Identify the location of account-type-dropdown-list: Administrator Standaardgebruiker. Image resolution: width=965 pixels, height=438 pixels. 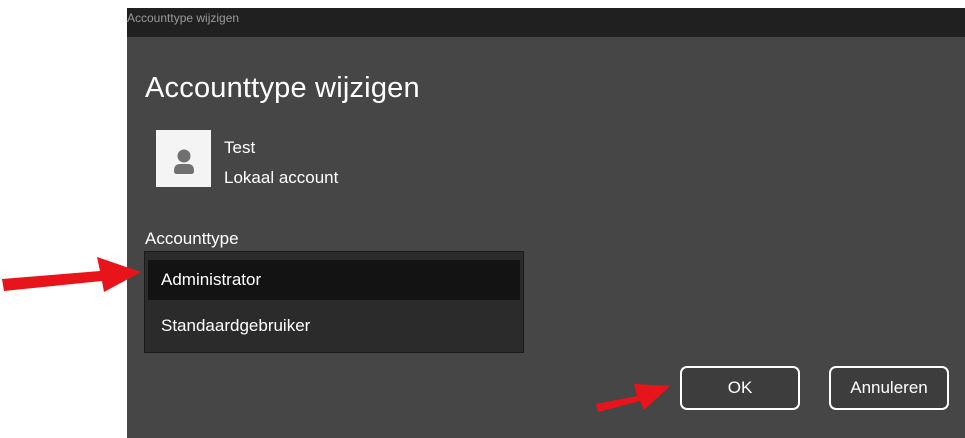
(334, 302).